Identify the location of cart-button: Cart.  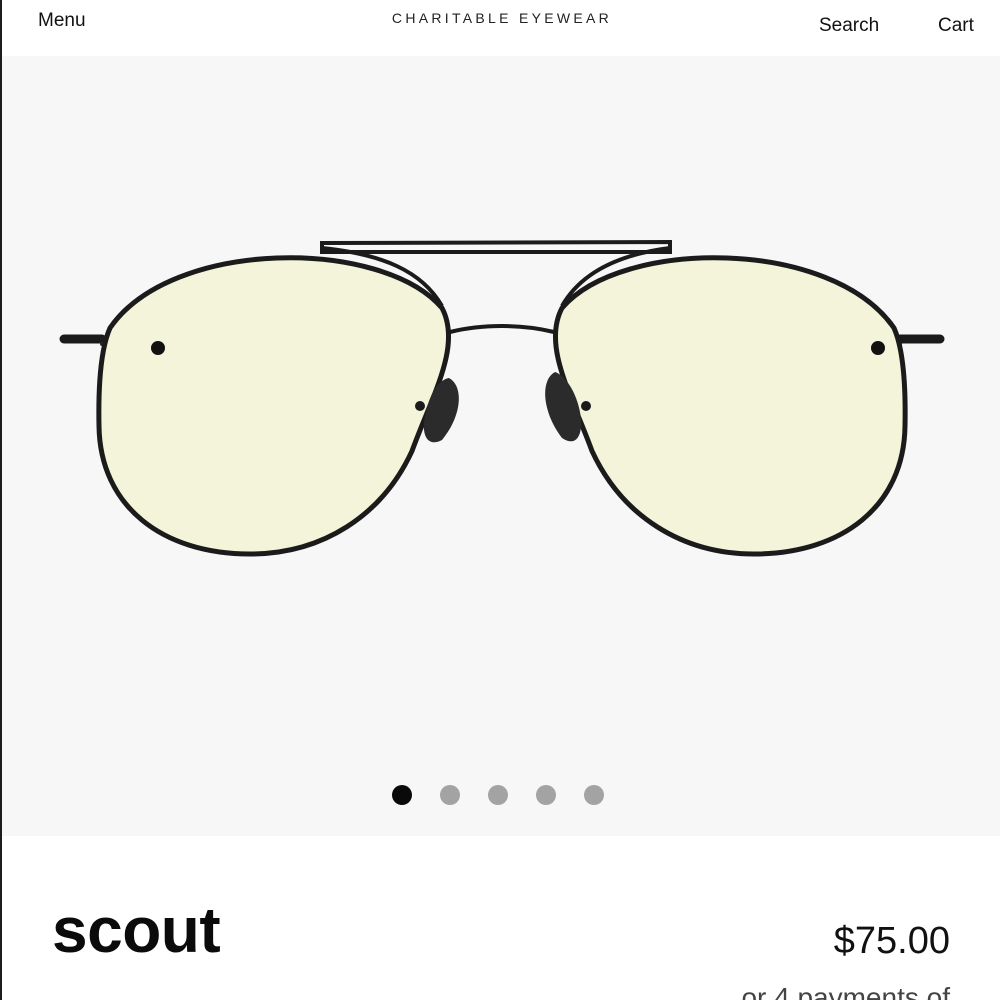
(956, 26).